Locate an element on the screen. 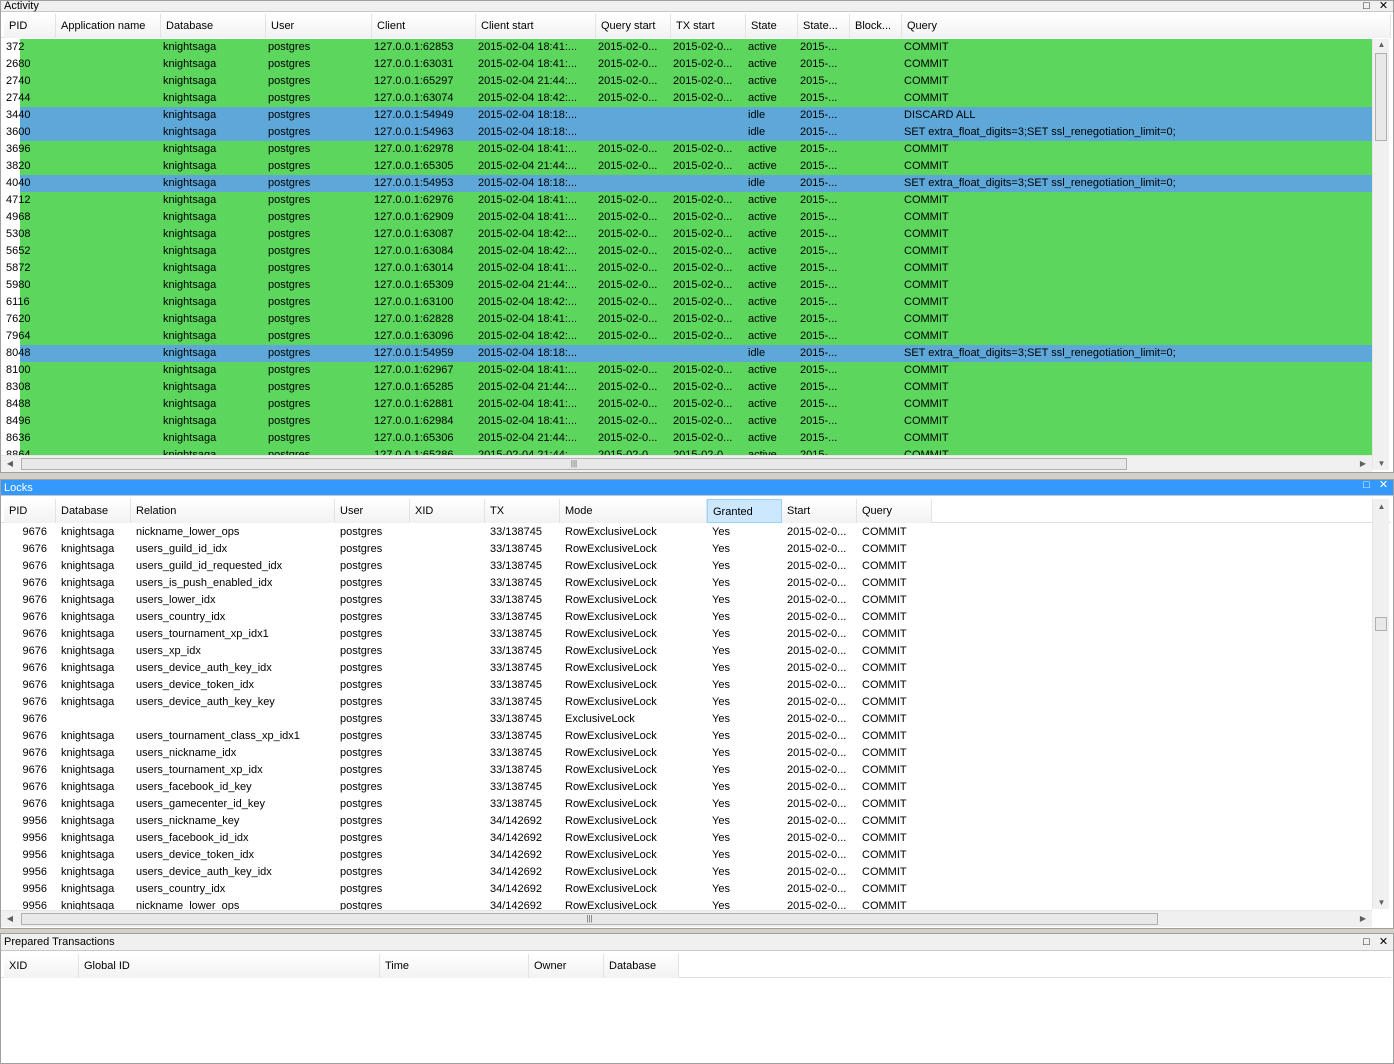  locks-vscroll-thumb is located at coordinates (1381, 624).